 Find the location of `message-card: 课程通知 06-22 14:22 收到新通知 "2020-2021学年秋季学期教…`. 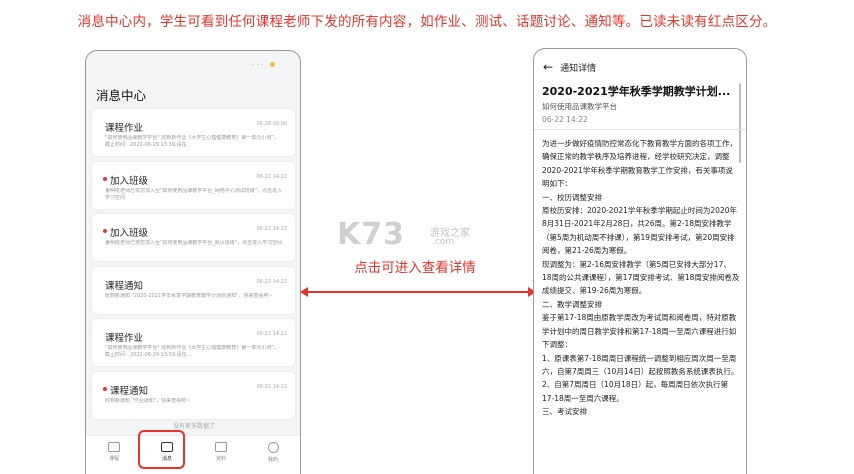

message-card: 课程通知 06-22 14:22 收到新通知 "2020-2021学年秋季学期教… is located at coordinates (193, 290).